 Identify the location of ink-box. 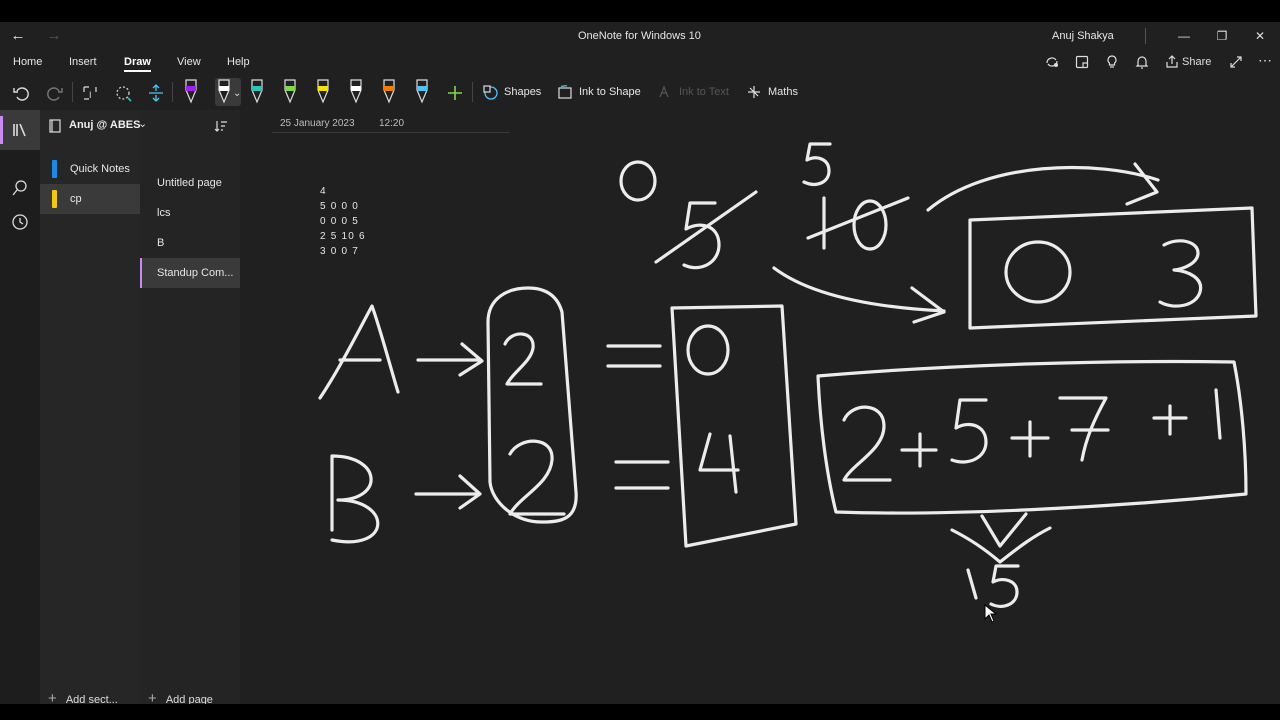
(1113, 268).